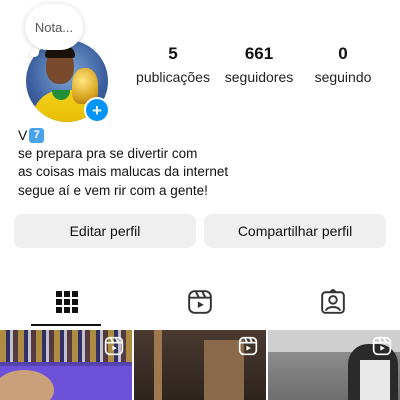 This screenshot has height=400, width=400. I want to click on profile-tabs, so click(200, 304).